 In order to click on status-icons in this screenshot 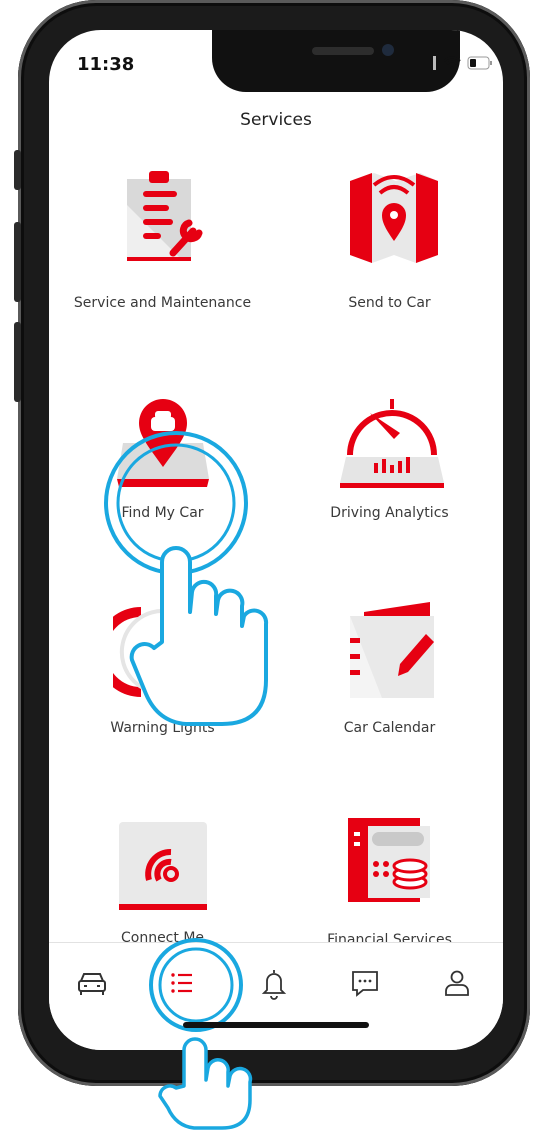, I will do `click(455, 63)`.